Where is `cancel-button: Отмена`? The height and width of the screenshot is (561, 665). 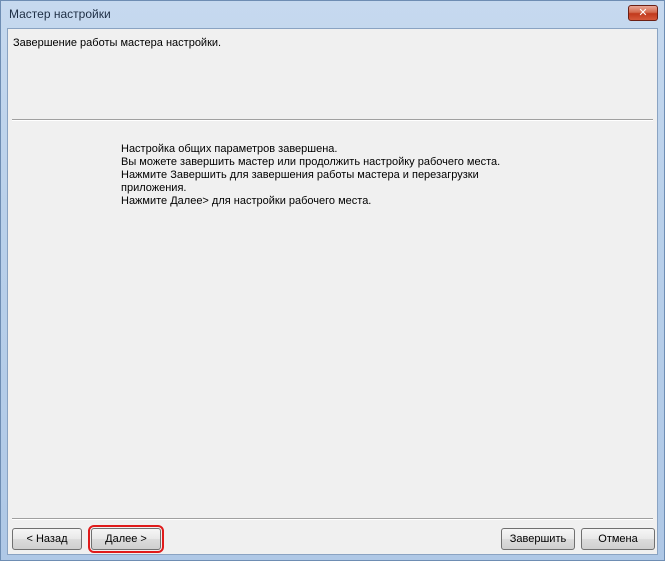 cancel-button: Отмена is located at coordinates (618, 539).